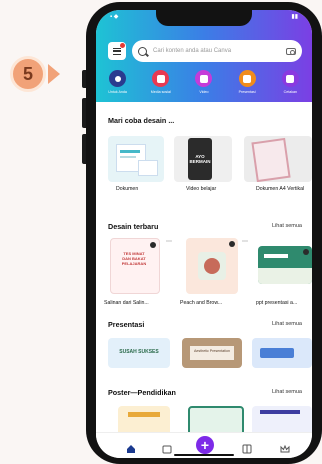  Describe the element at coordinates (200, 159) in the screenshot. I see `thumb-text: AYO BERMAIN` at that location.